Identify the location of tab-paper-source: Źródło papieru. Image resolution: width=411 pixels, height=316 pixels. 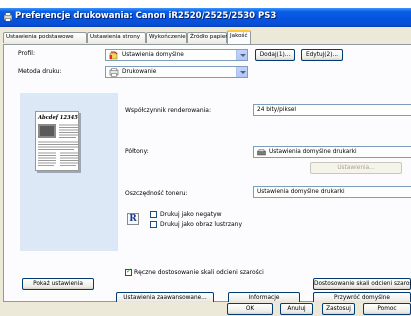
(209, 37).